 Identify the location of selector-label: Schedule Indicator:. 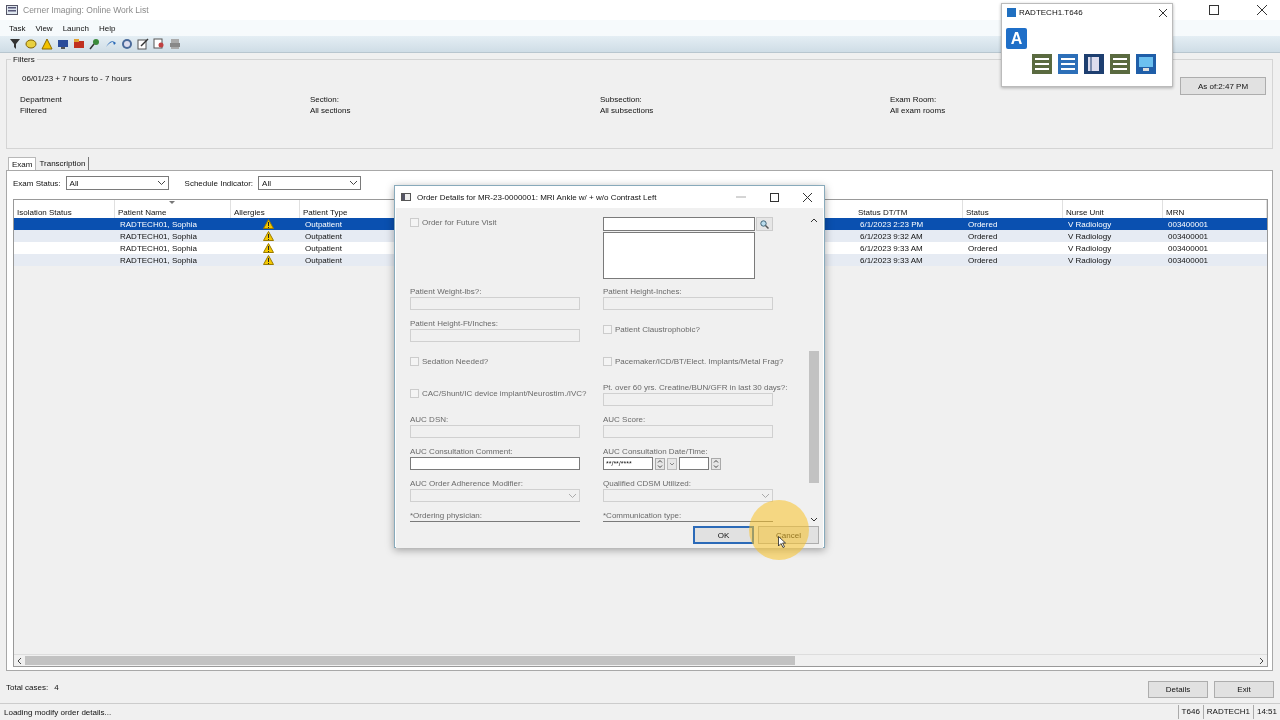
(219, 183).